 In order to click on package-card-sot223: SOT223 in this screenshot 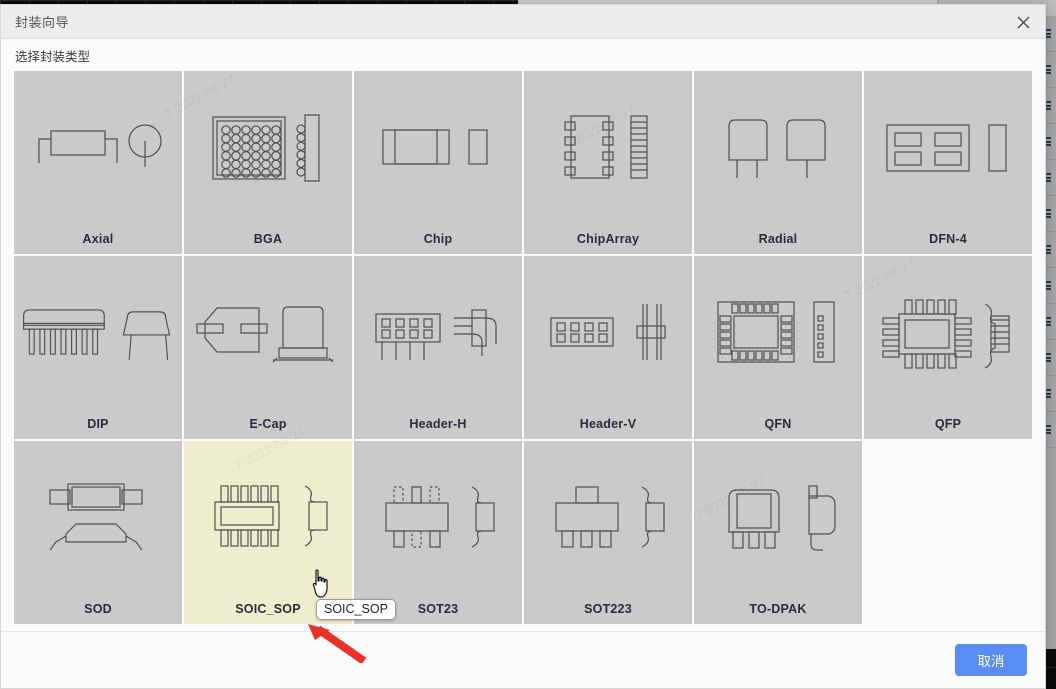, I will do `click(608, 532)`.